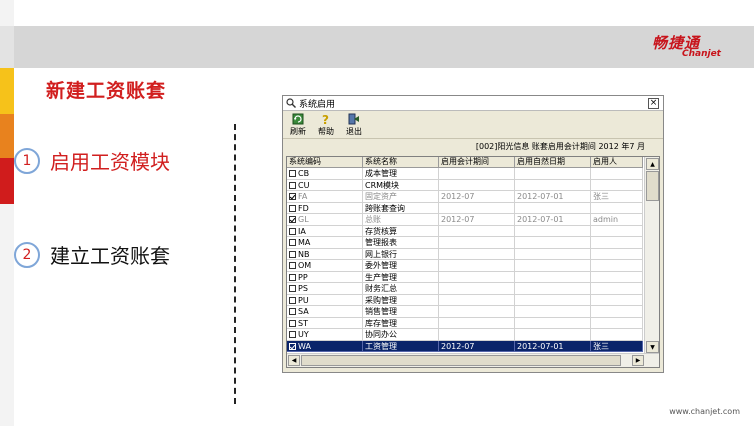  I want to click on table-row: PS 财务汇总, so click(466, 289).